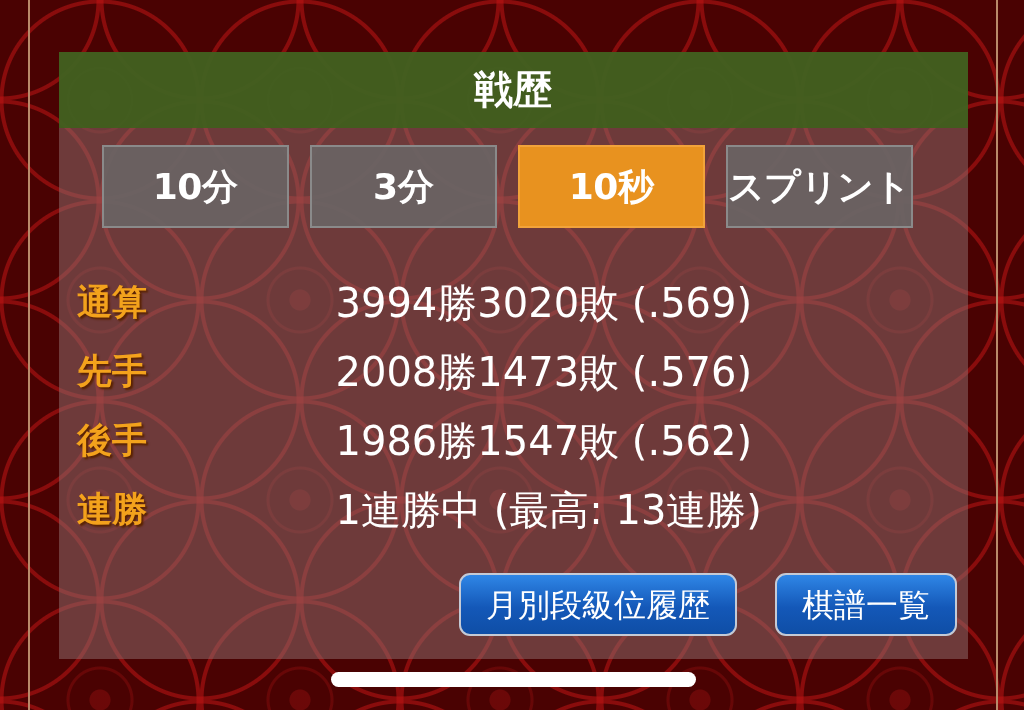 This screenshot has width=1024, height=710. I want to click on game-records-button: 棋譜一覧, so click(865, 604).